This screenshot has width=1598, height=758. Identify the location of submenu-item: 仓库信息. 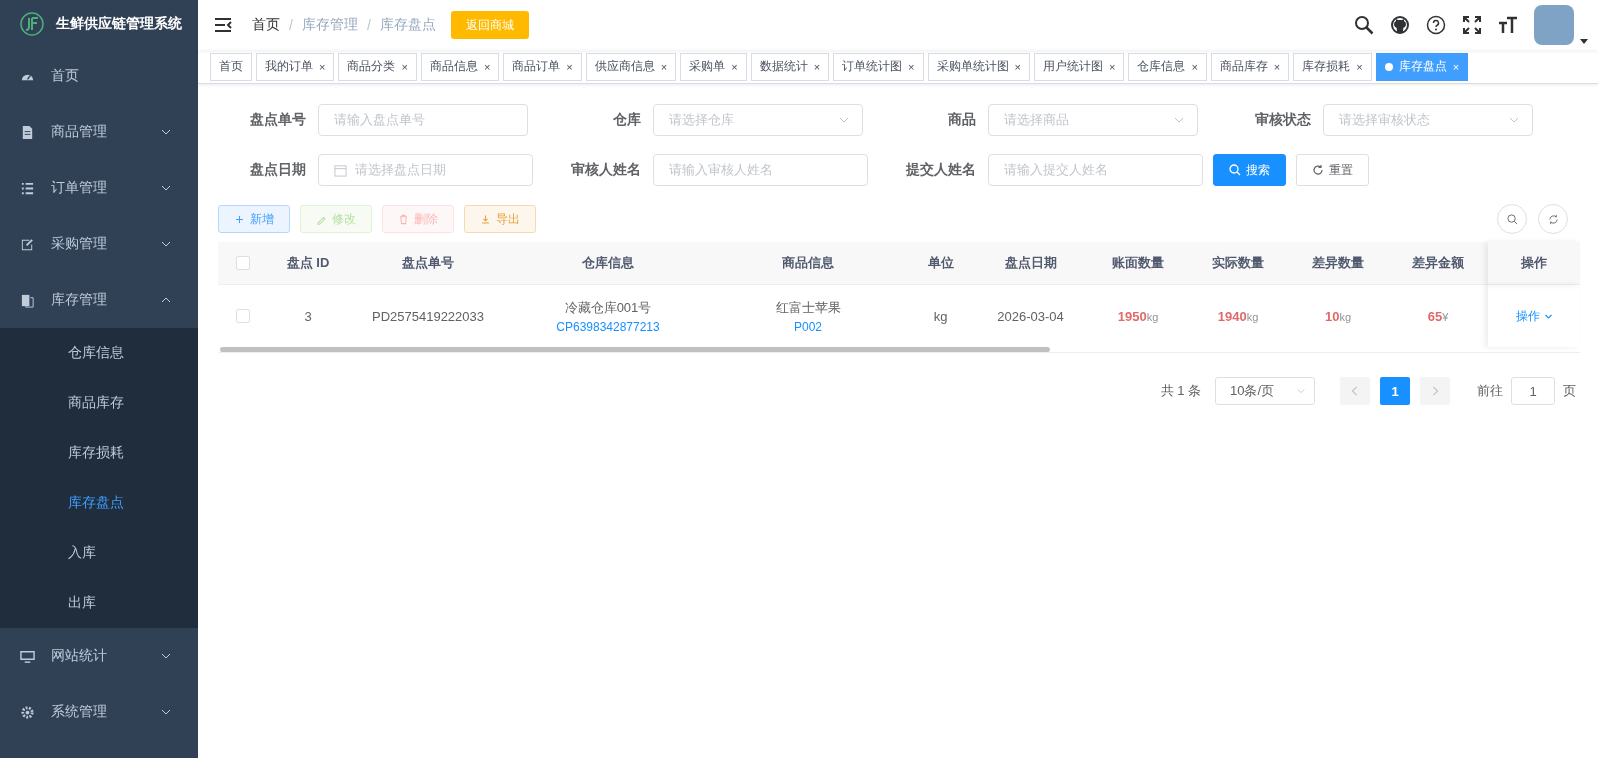
(99, 353).